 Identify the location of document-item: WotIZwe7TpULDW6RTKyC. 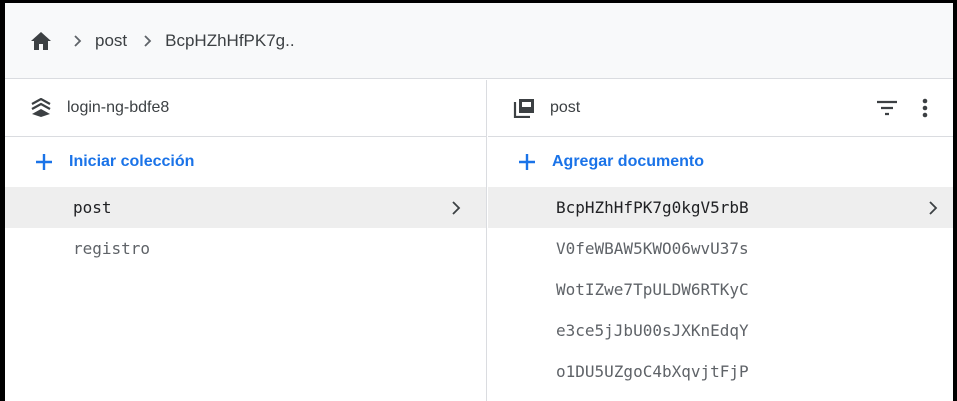
(720, 289).